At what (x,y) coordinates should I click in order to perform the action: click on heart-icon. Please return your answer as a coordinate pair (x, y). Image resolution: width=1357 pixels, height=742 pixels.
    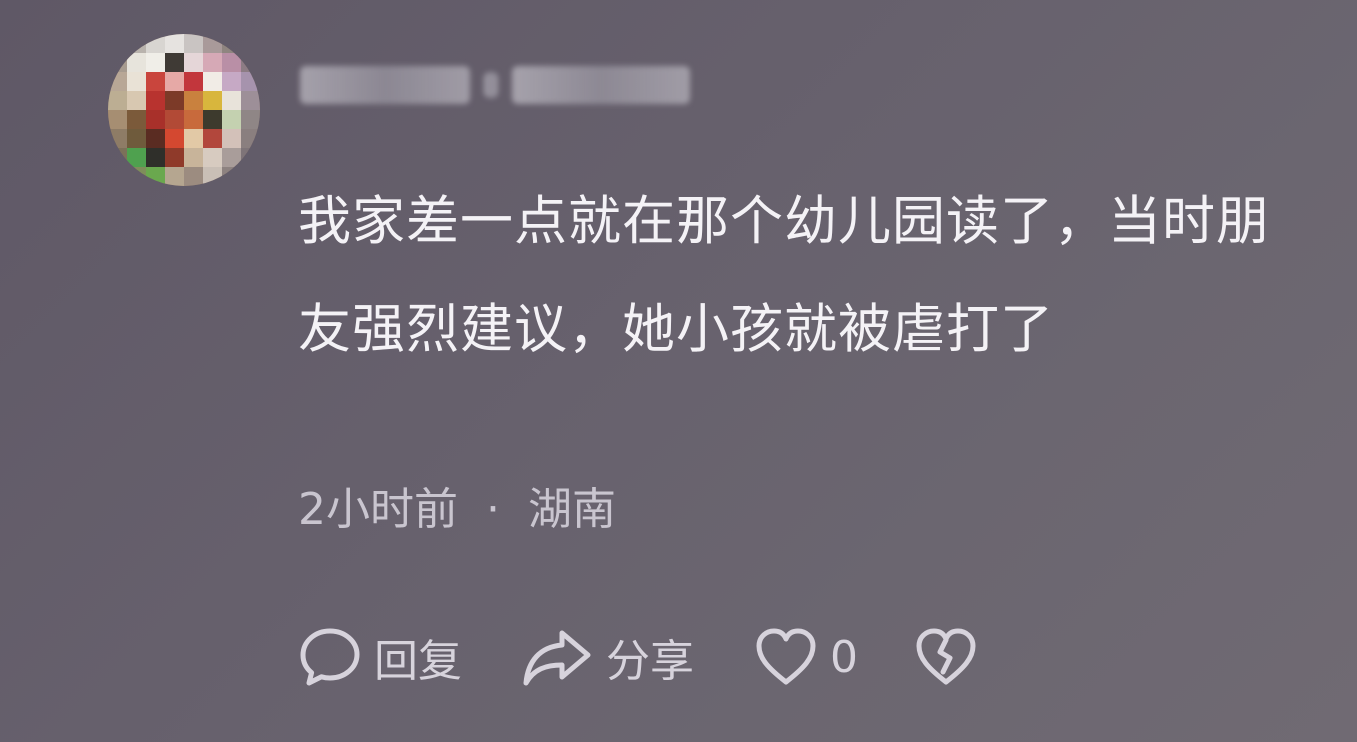
    Looking at the image, I should click on (786, 657).